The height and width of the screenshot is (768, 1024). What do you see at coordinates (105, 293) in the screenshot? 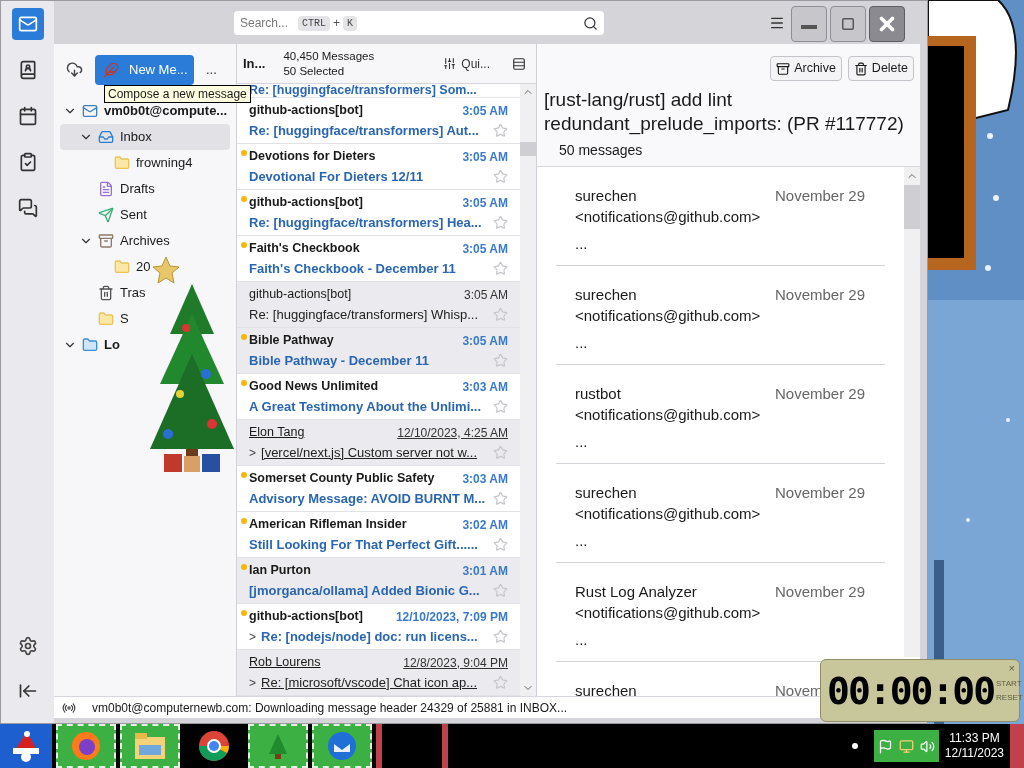
I see `folder-item: Tras` at bounding box center [105, 293].